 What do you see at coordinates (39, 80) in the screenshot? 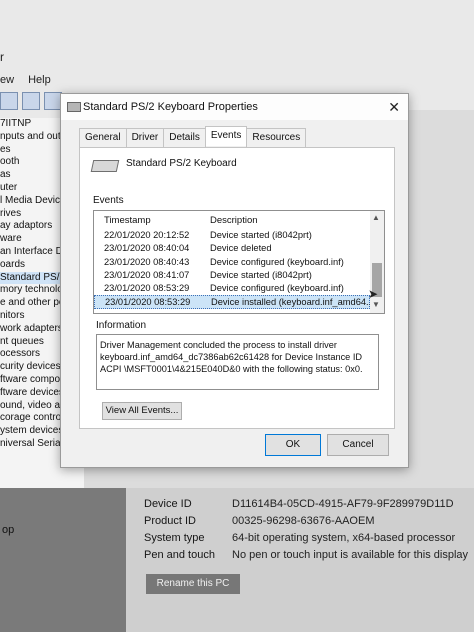
I see `menu-help: Help` at bounding box center [39, 80].